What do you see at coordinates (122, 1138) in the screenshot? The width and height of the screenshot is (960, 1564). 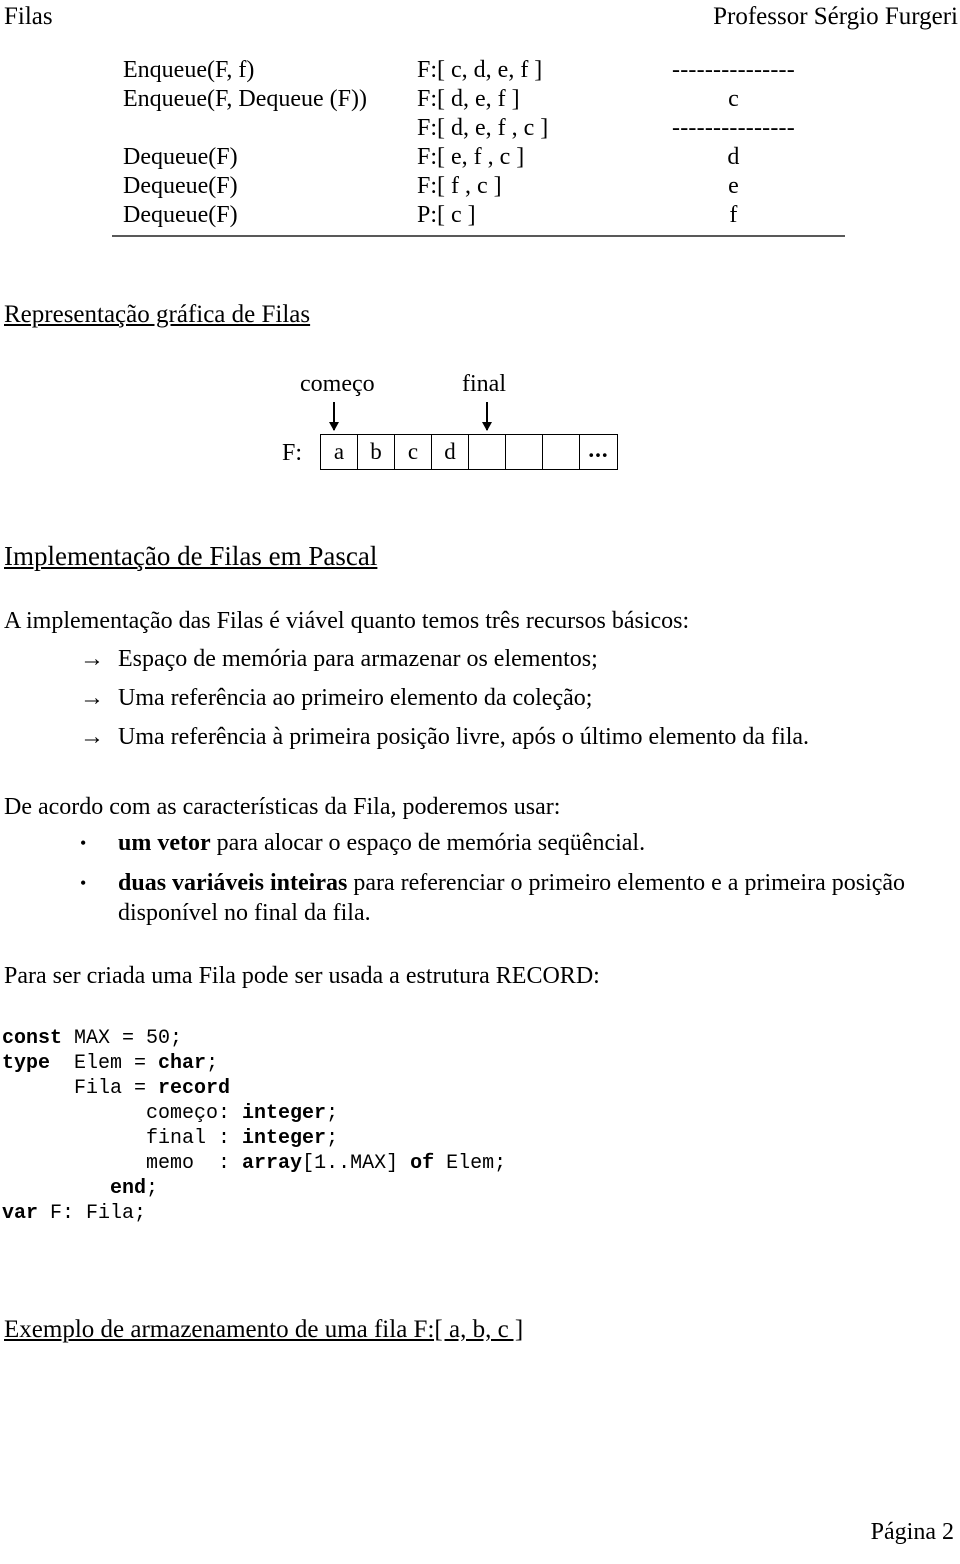 I see `code-text: final :` at bounding box center [122, 1138].